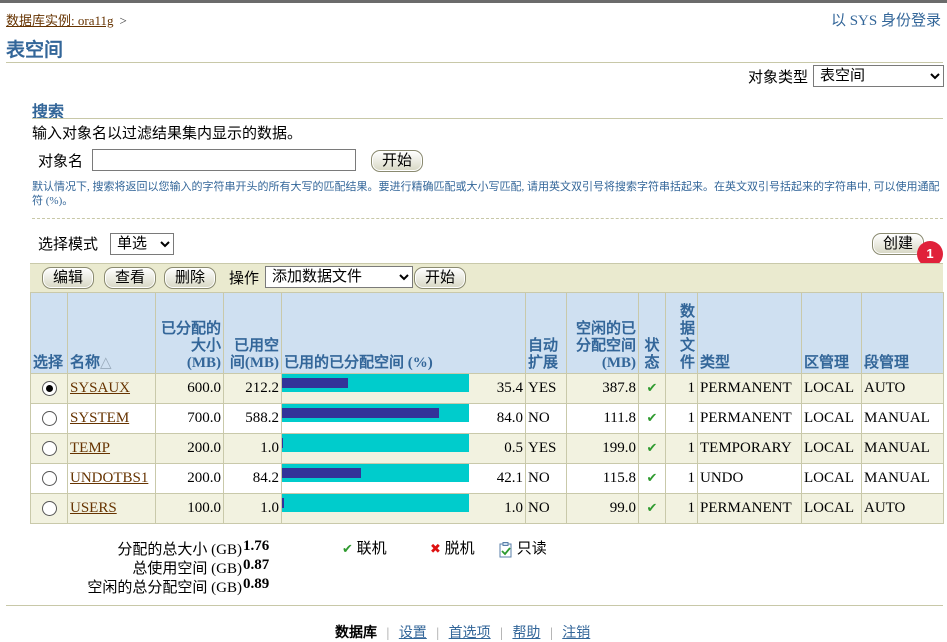  I want to click on delete-button: 删除, so click(190, 278).